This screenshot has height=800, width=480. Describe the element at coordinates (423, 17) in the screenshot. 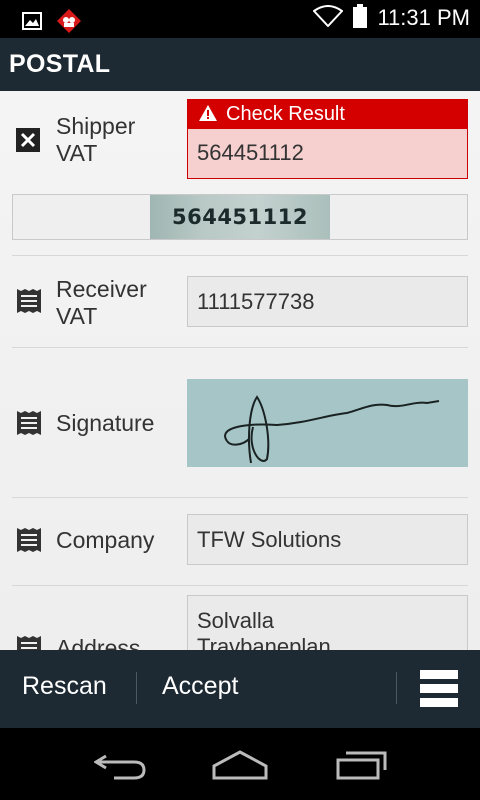

I see `status-time: 11:31 PM` at that location.